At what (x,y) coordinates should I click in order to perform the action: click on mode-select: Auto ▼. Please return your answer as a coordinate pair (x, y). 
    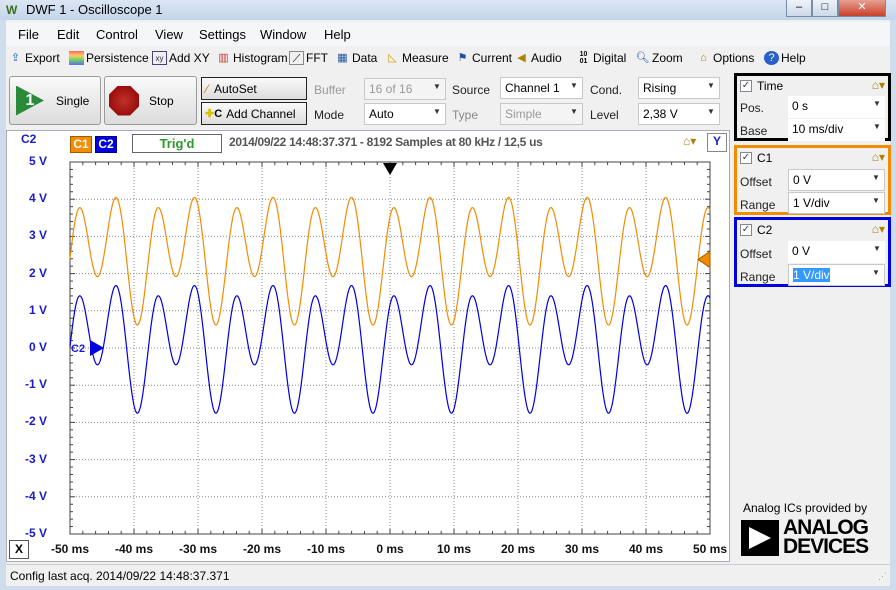
    Looking at the image, I should click on (405, 114).